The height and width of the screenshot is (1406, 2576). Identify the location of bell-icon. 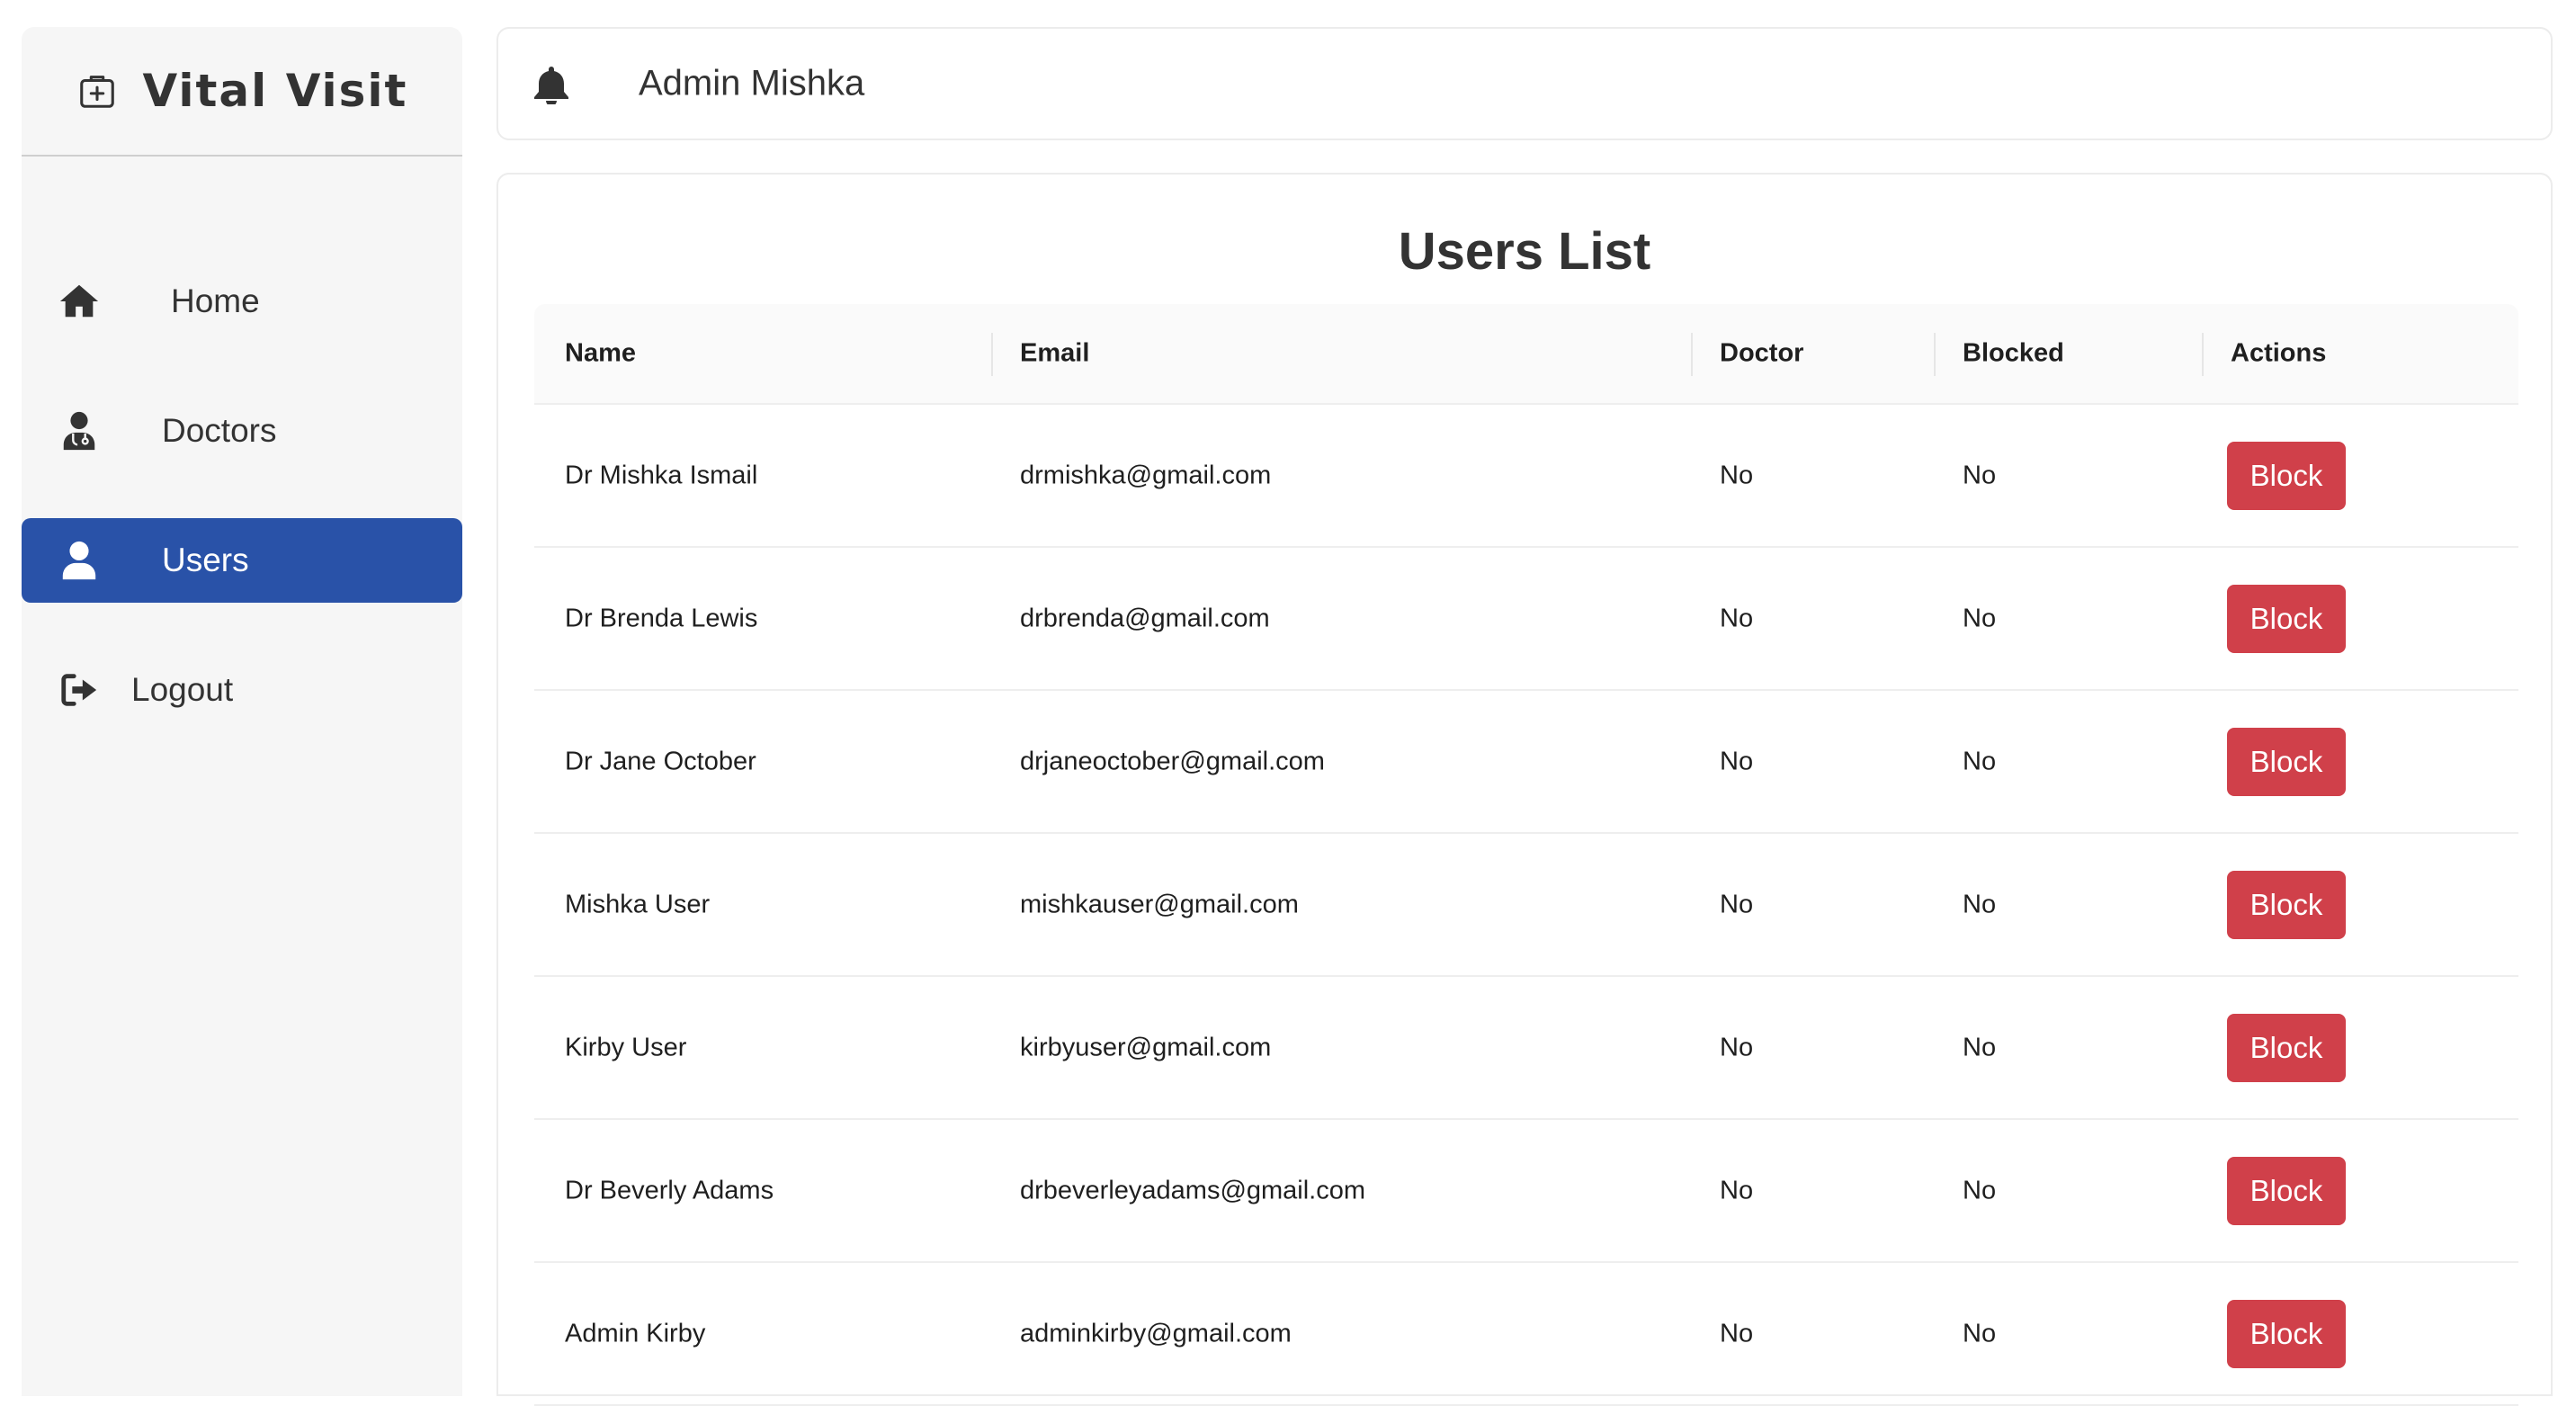
(551, 84).